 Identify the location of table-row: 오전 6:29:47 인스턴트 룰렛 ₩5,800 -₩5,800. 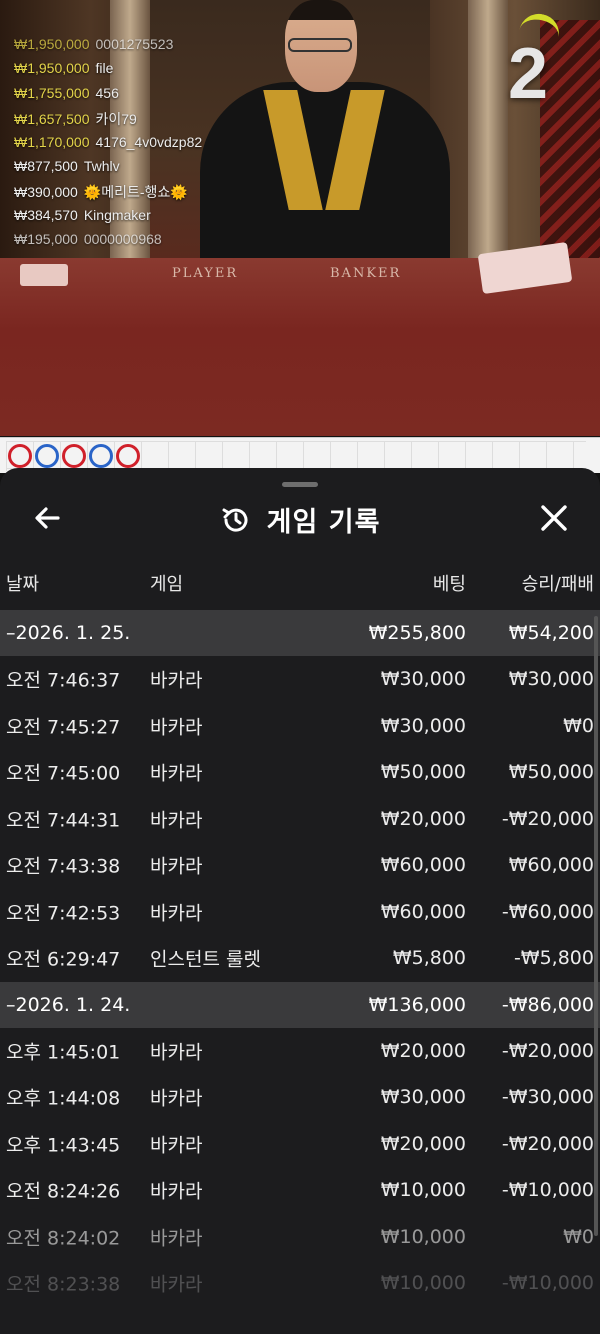
(300, 958).